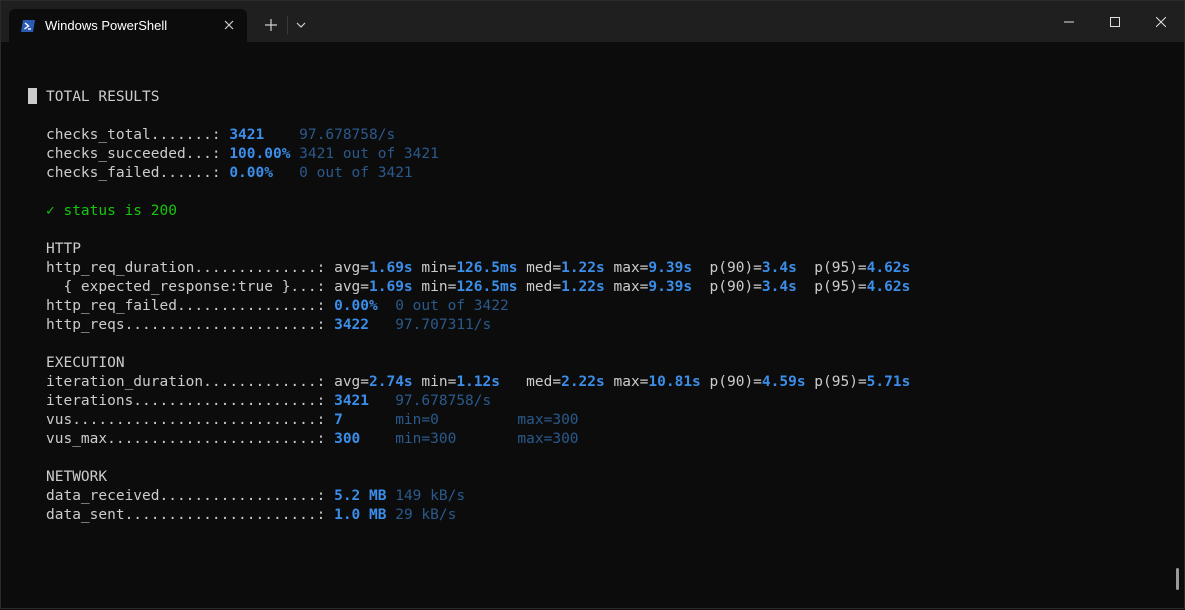 The height and width of the screenshot is (610, 1185). Describe the element at coordinates (111, 211) in the screenshot. I see `status-check: ✓ status is 200` at that location.